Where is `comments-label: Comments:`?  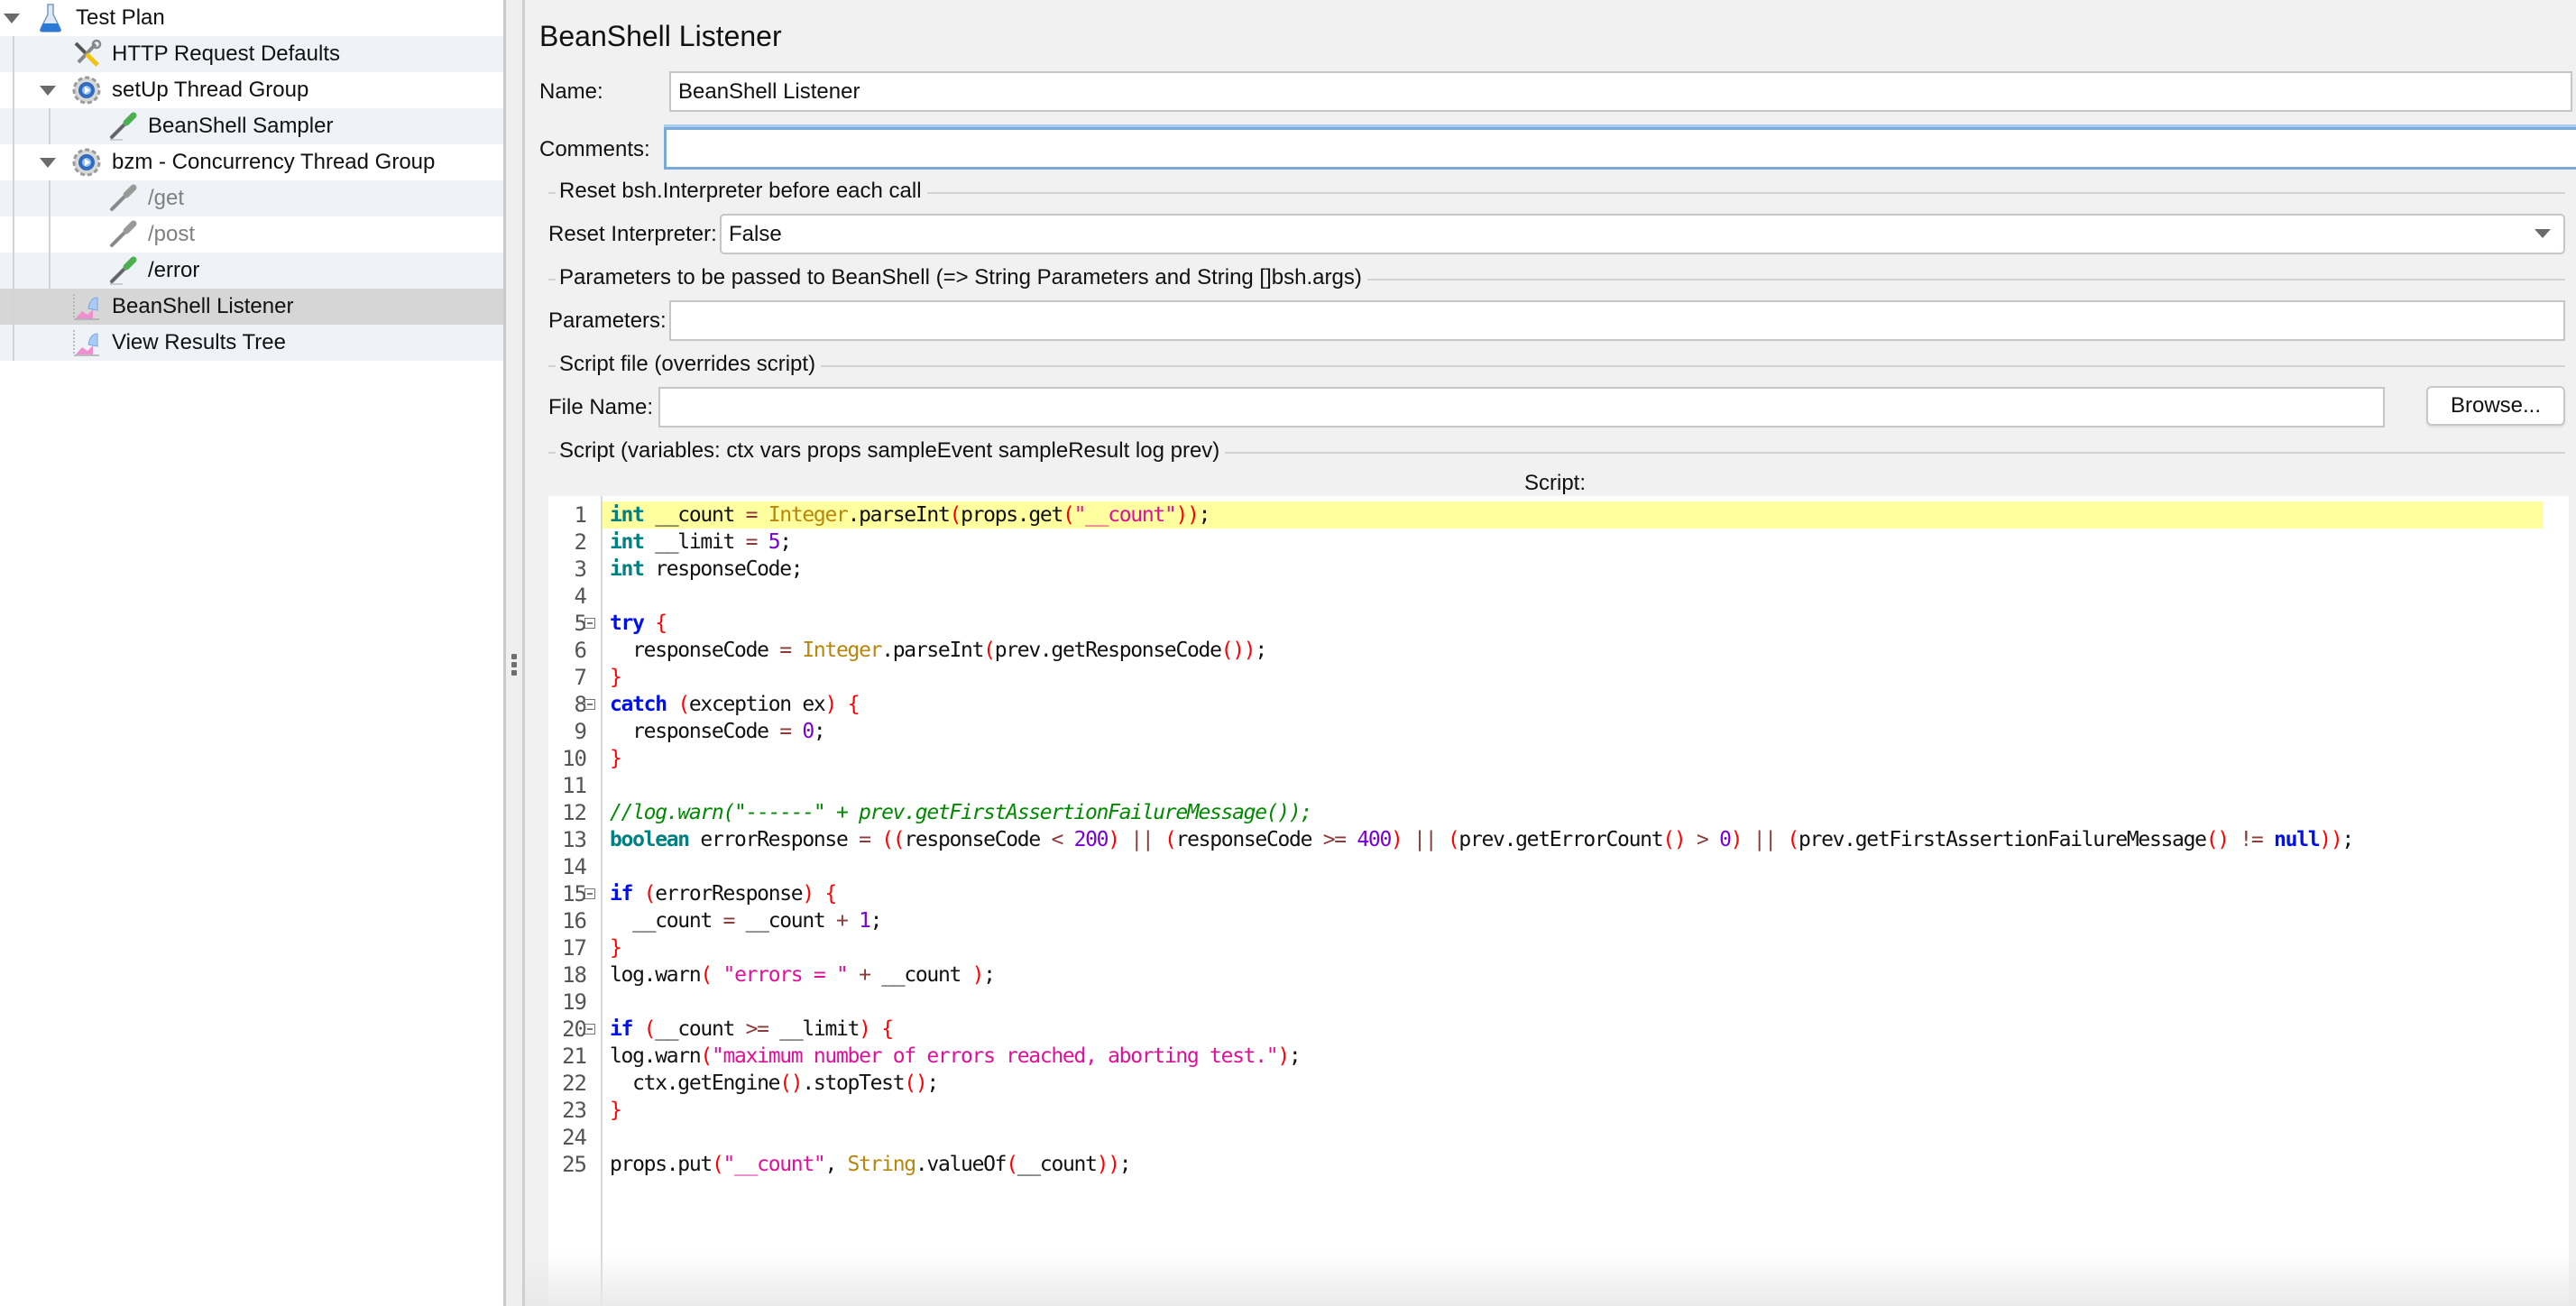 comments-label: Comments: is located at coordinates (595, 149).